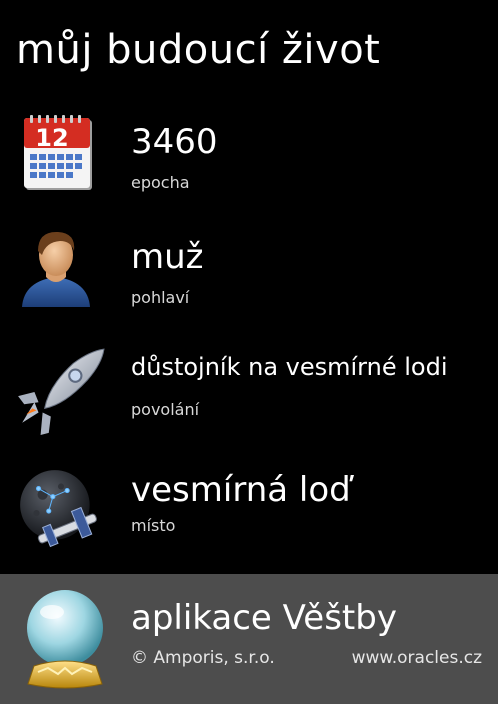 This screenshot has width=498, height=704. I want to click on epoch-label: epocha, so click(160, 182).